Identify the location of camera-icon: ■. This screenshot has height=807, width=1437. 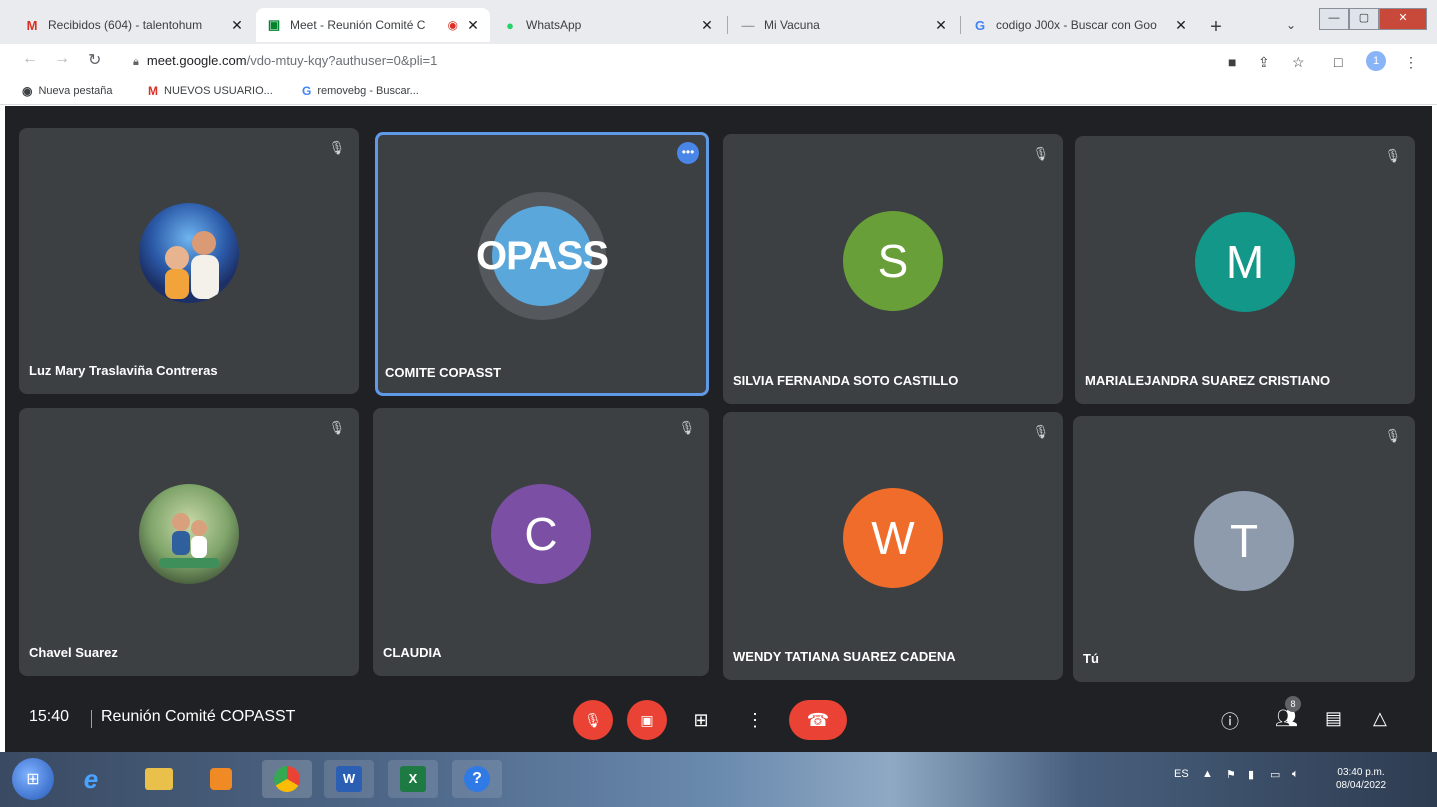
(1232, 62).